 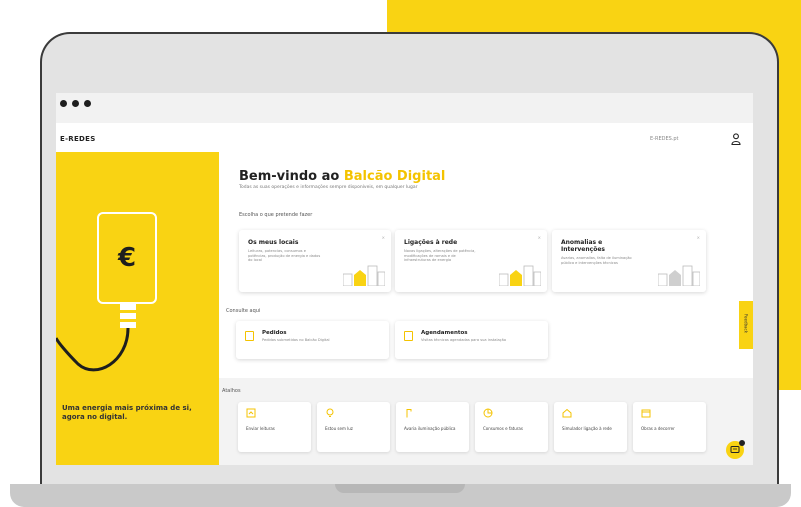 I want to click on shortcut-no-power: Estou sem luz, so click(x=353, y=427).